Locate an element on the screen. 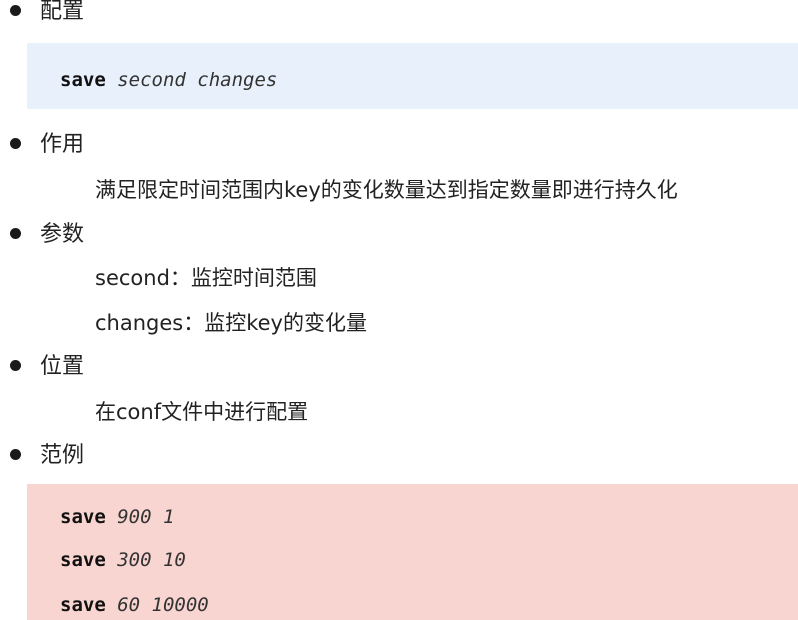  code-args: second changes is located at coordinates (197, 80).